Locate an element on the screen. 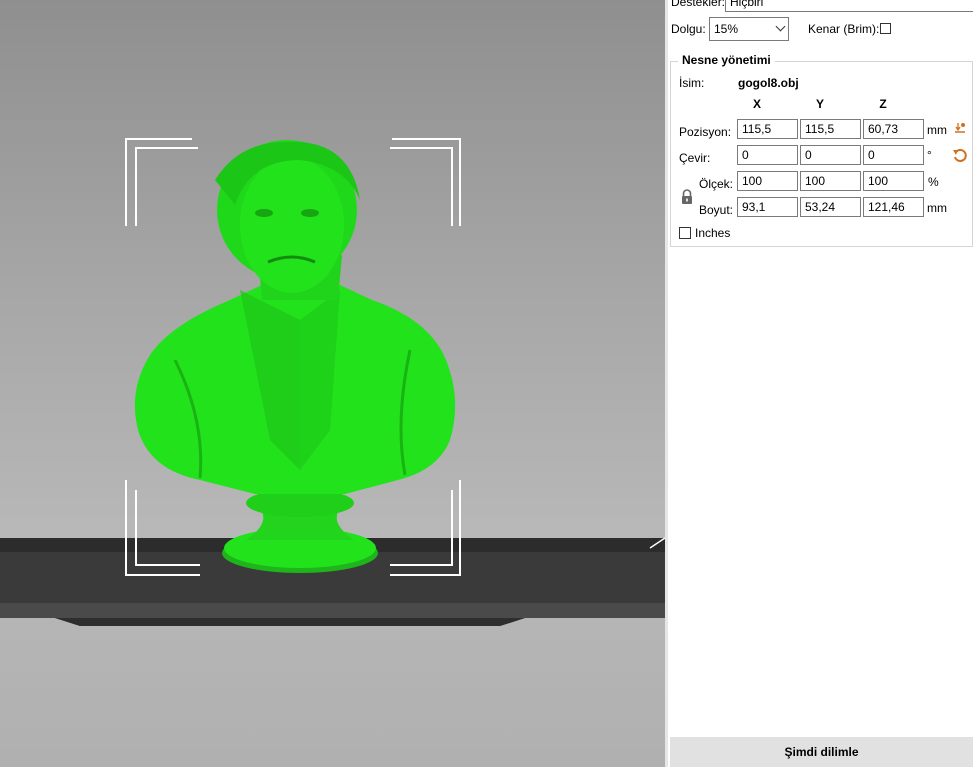 This screenshot has height=767, width=973. rotate-z-value: 0 is located at coordinates (871, 155).